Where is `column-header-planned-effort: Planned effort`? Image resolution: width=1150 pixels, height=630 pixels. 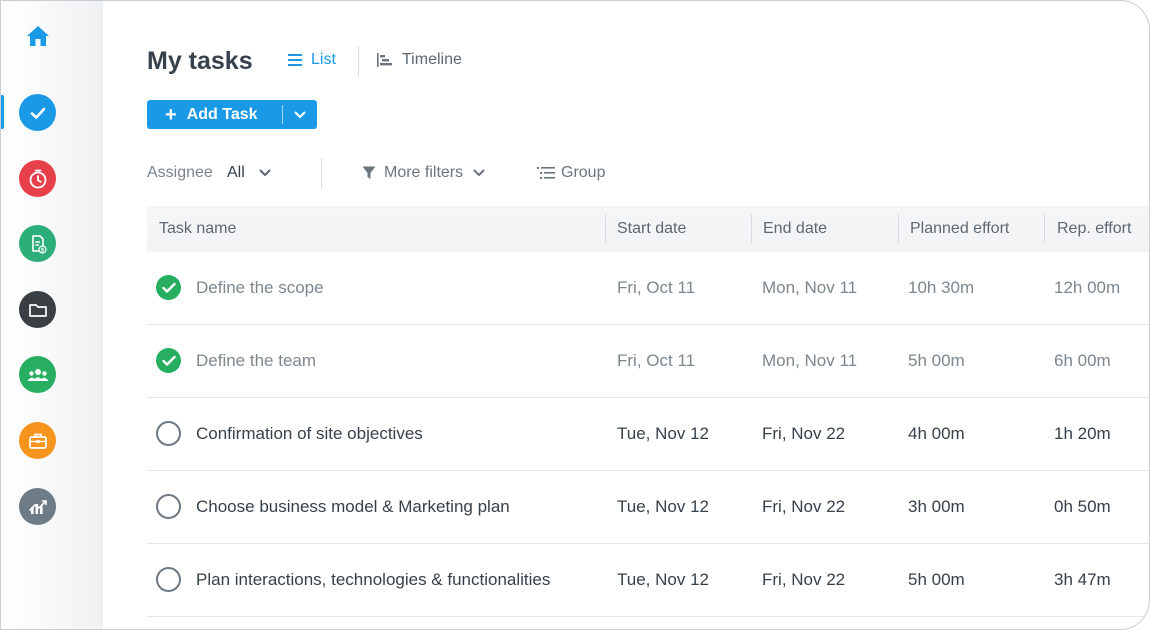 column-header-planned-effort: Planned effort is located at coordinates (959, 229).